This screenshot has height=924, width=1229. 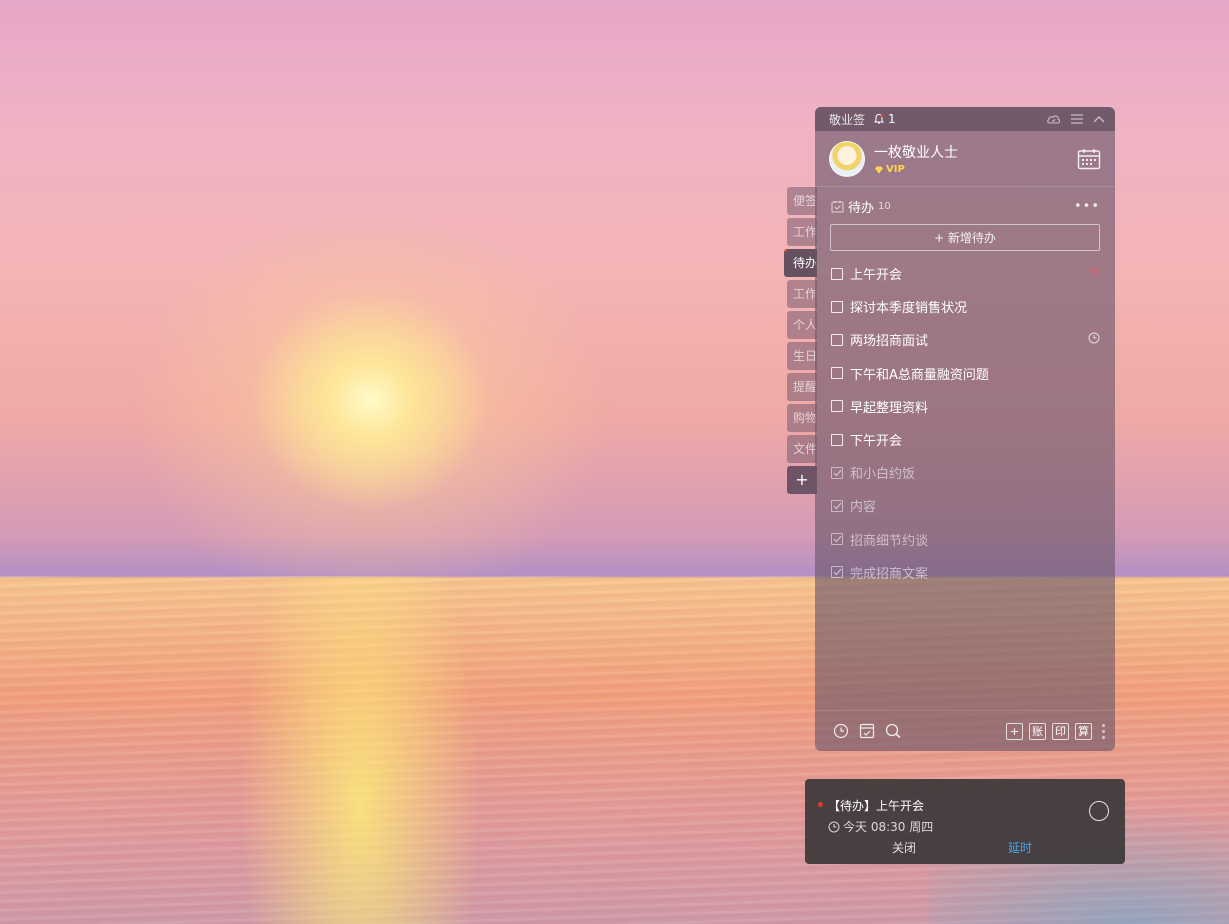 I want to click on add-tab-button: +, so click(x=802, y=480).